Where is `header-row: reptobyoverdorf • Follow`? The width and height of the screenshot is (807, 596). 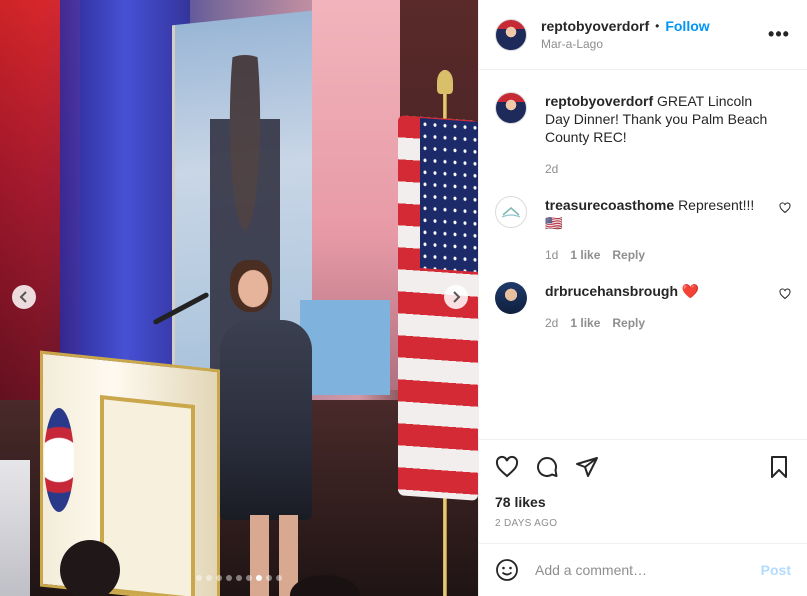
header-row: reptobyoverdorf • Follow is located at coordinates (654, 26).